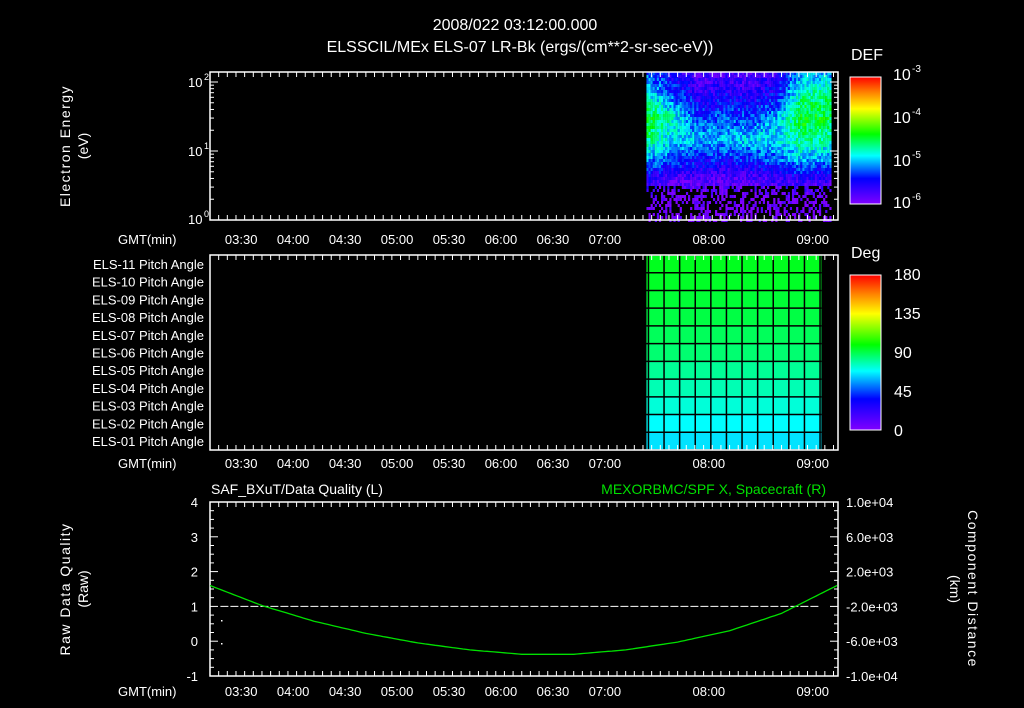  I want to click on time-tick-label: 03:30, so click(241, 463).